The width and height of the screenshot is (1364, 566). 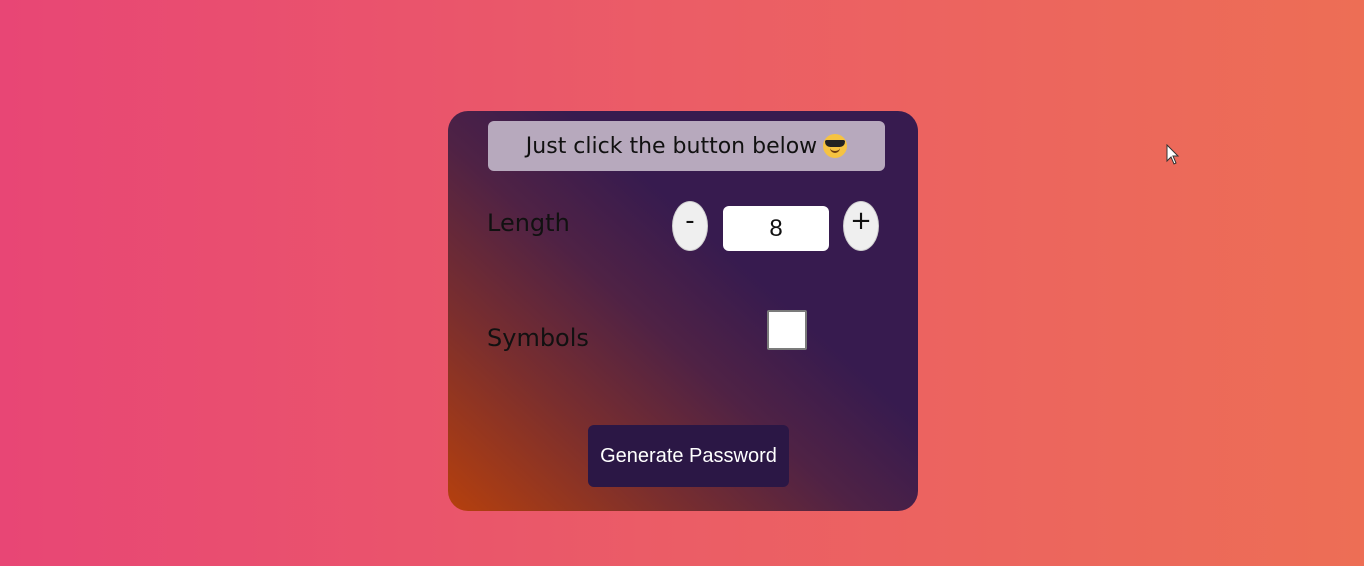 What do you see at coordinates (787, 330) in the screenshot?
I see `symbols-checkbox` at bounding box center [787, 330].